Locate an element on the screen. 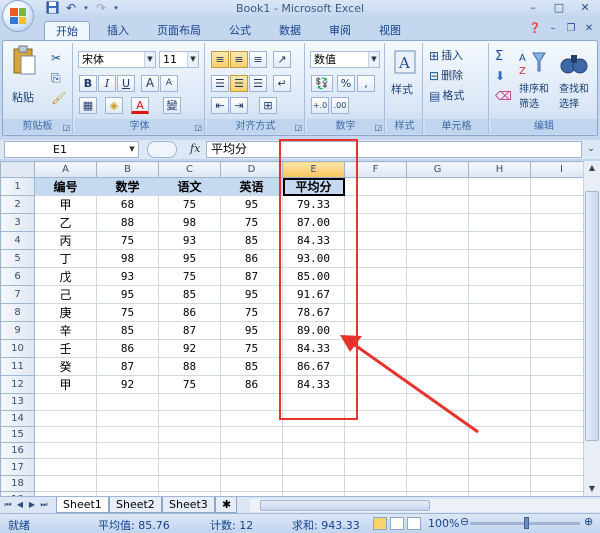 Image resolution: width=600 pixels, height=533 pixels. align-middle-button: ≡ is located at coordinates (239, 59).